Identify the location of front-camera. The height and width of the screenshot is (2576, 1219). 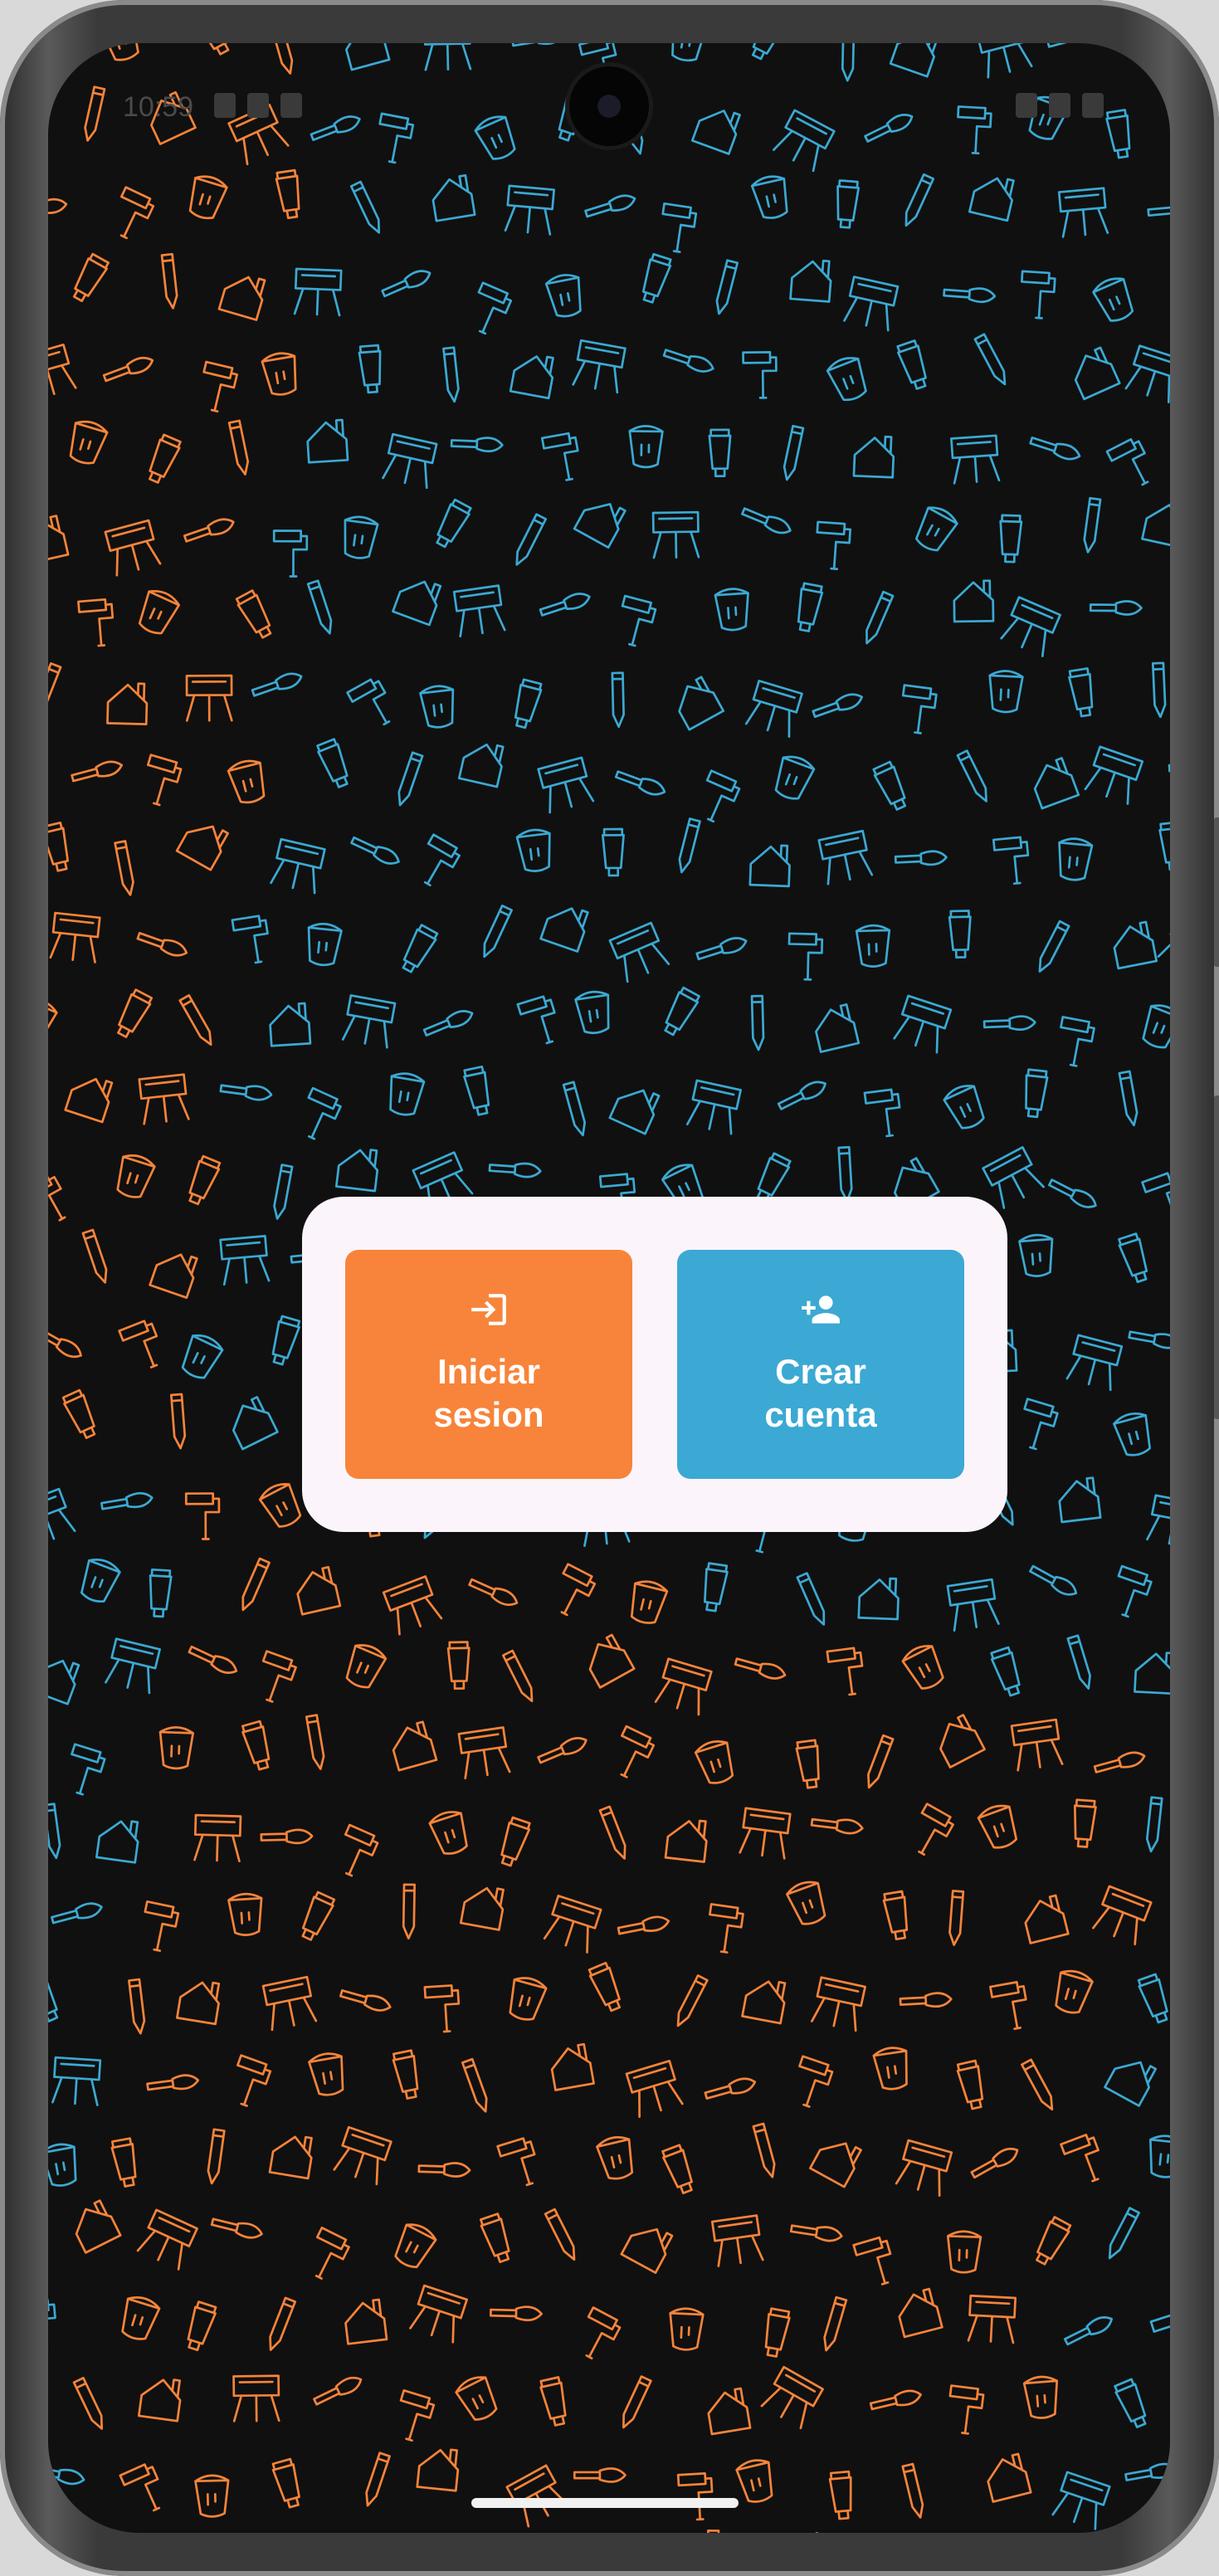
(609, 106).